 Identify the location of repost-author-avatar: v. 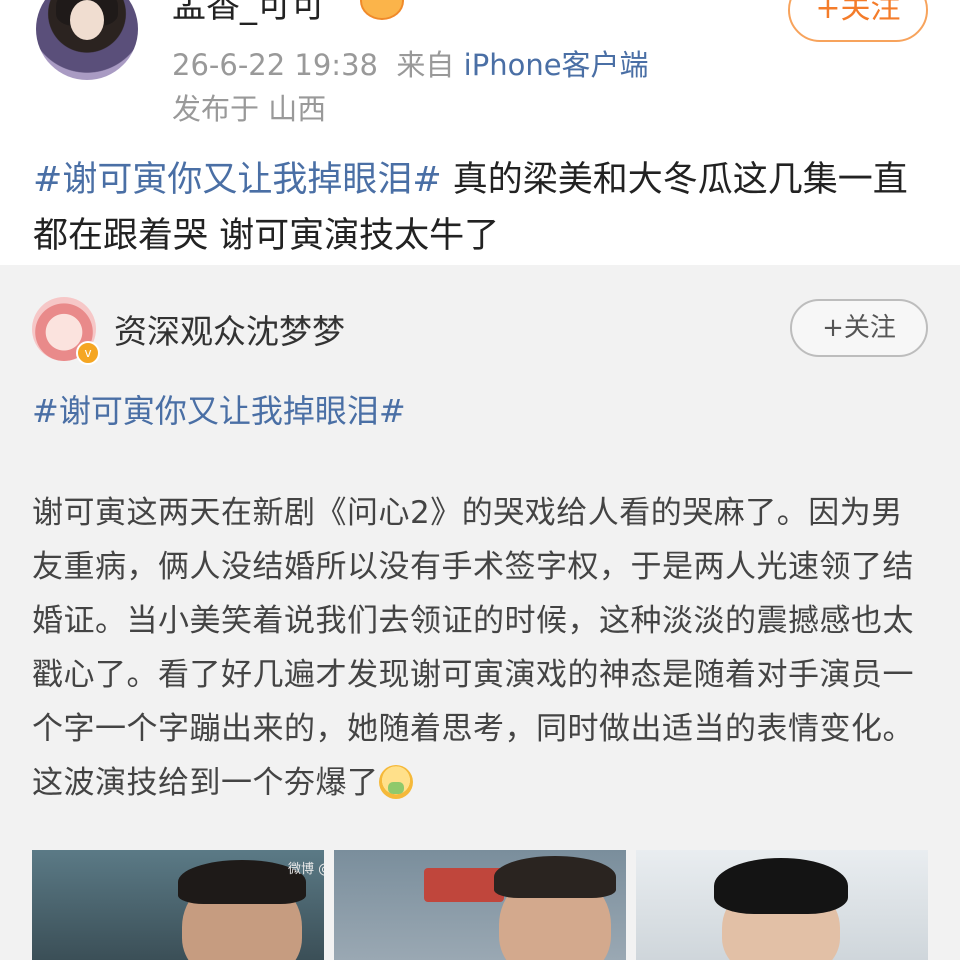
(66, 331).